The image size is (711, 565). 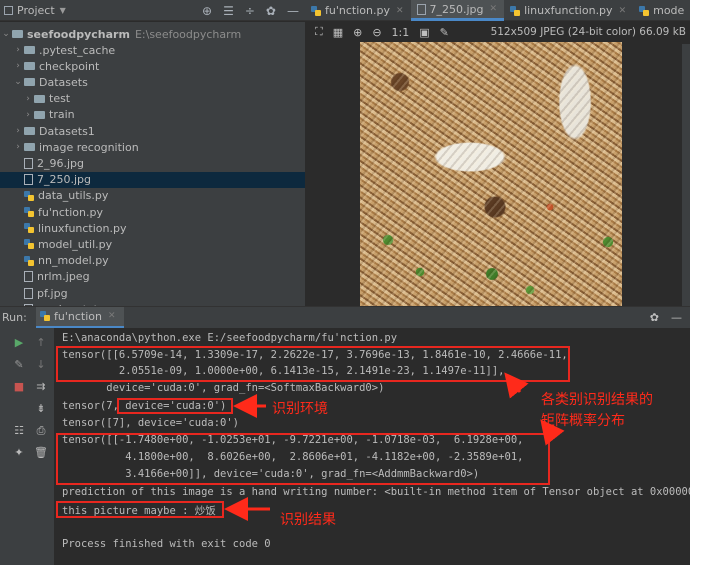 What do you see at coordinates (41, 452) in the screenshot?
I see `trash-icon: 🗑` at bounding box center [41, 452].